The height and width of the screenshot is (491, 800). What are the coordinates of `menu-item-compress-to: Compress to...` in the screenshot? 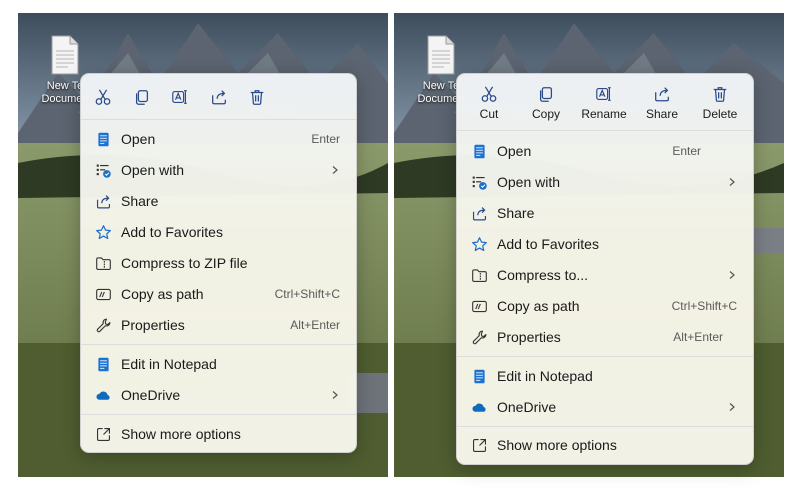 It's located at (605, 275).